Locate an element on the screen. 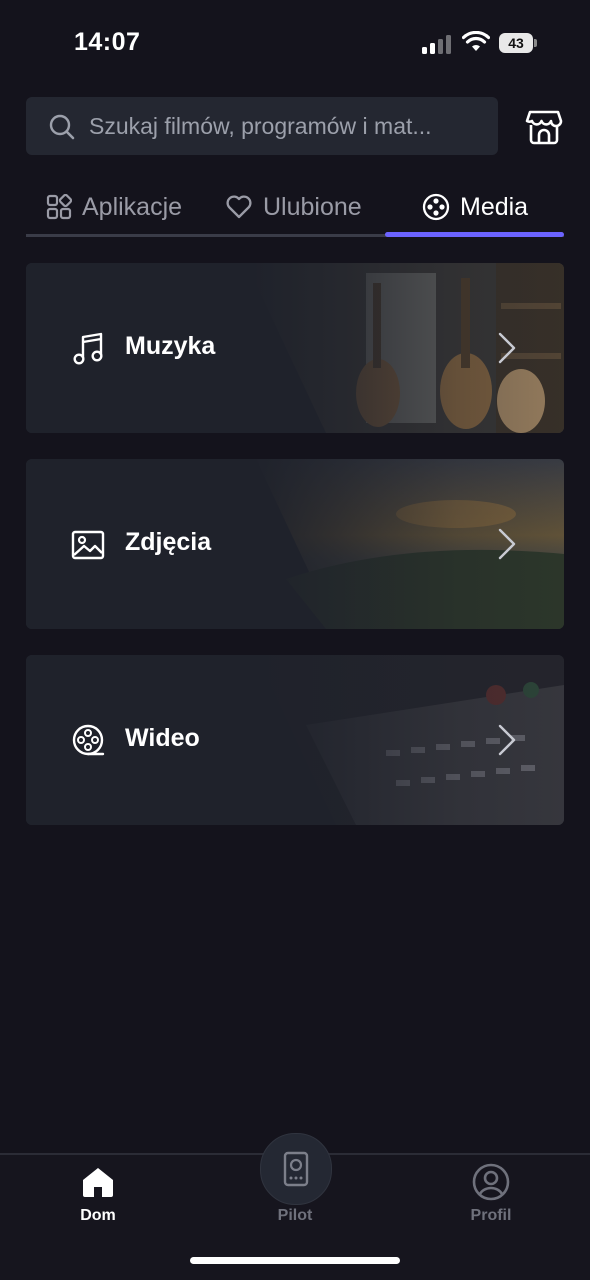  remote-icon is located at coordinates (296, 1169).